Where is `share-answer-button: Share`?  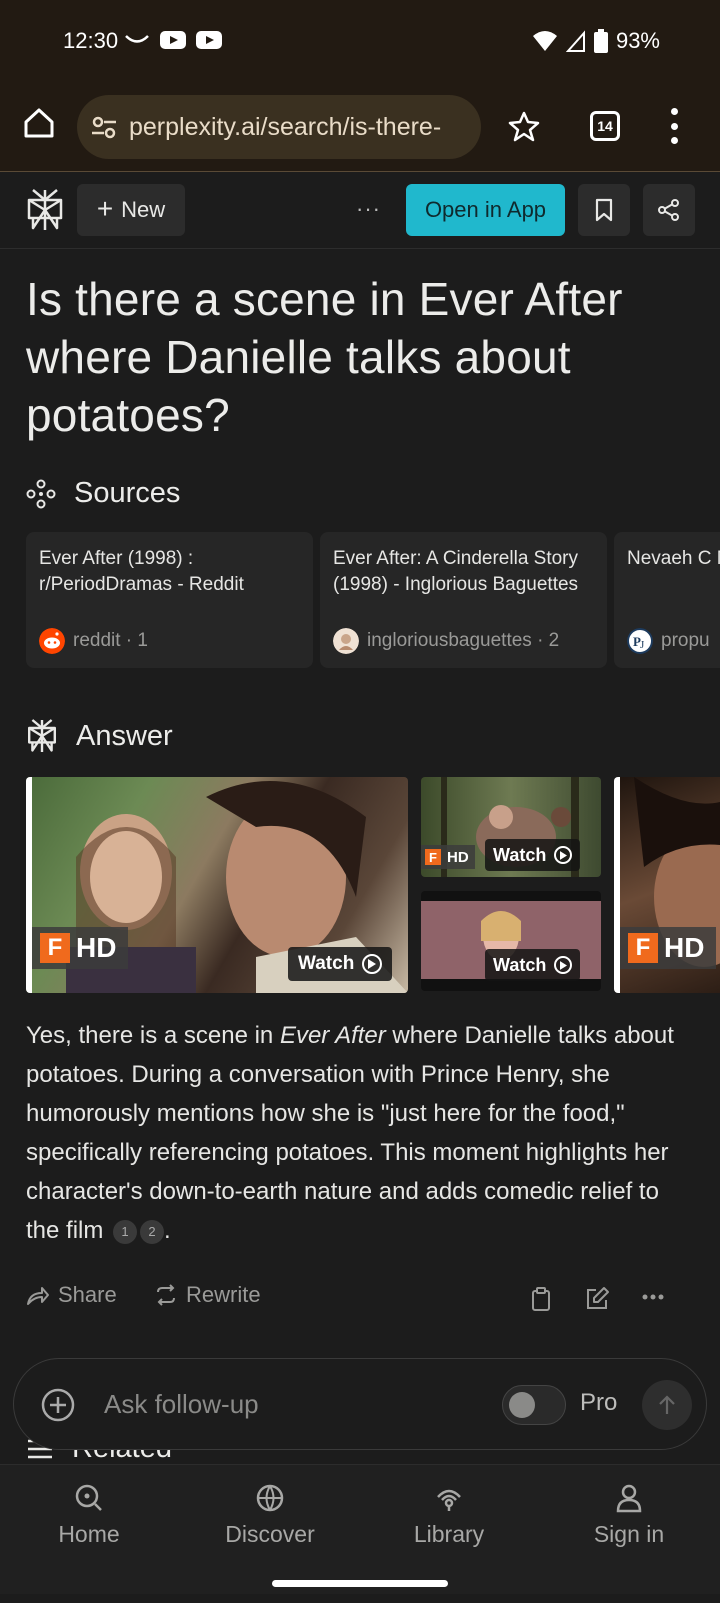 share-answer-button: Share is located at coordinates (71, 1295).